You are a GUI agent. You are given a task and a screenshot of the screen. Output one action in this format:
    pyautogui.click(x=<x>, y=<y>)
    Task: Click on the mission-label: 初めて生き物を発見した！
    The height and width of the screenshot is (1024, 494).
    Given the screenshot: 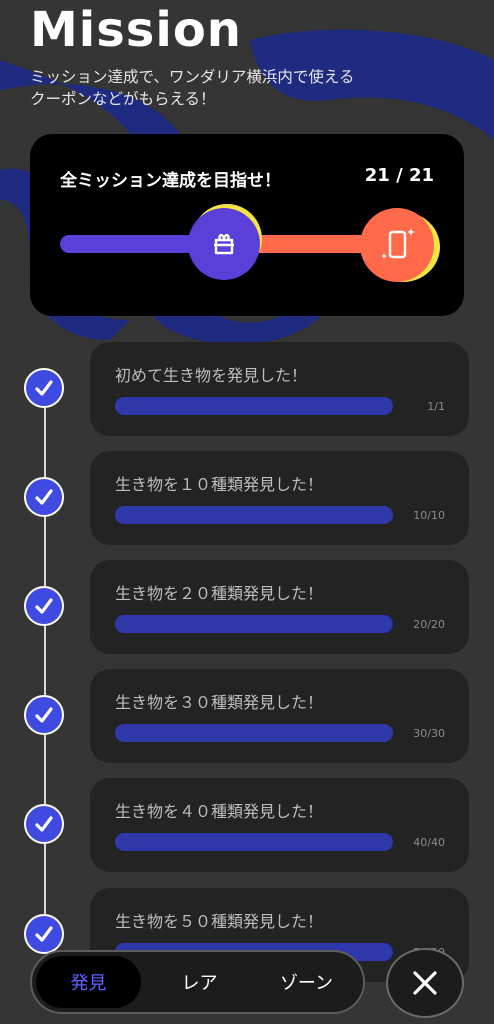 What is the action you would take?
    pyautogui.click(x=211, y=375)
    